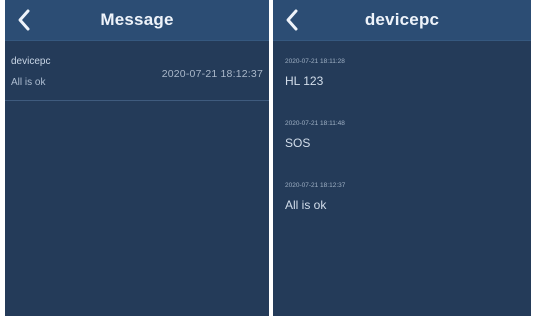 The image size is (533, 316). I want to click on header-bar: Message, so click(137, 20).